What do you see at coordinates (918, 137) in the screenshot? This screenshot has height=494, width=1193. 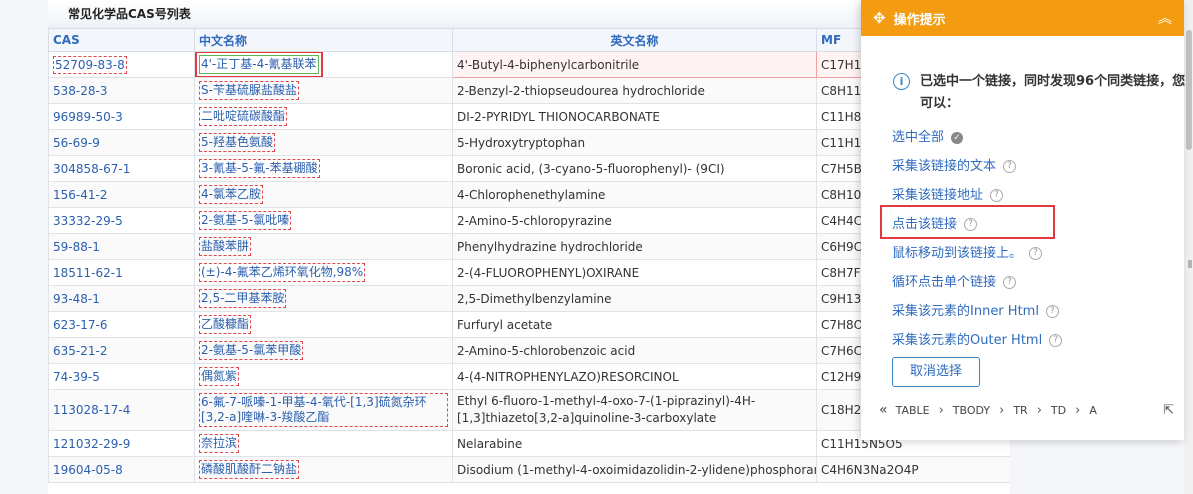 I see `option-label: 选中全部` at bounding box center [918, 137].